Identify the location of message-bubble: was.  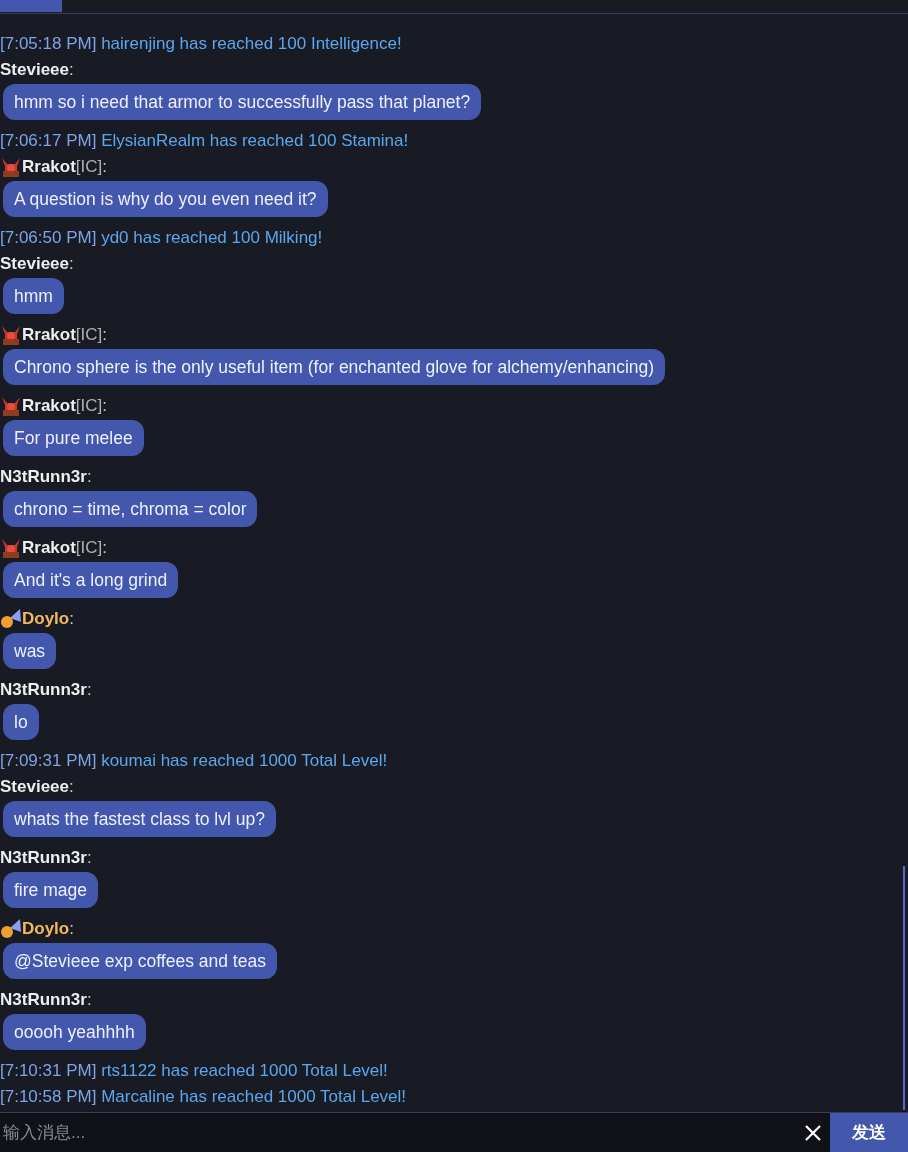
(30, 651).